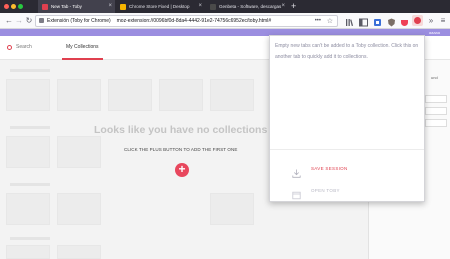  Describe the element at coordinates (404, 20) in the screenshot. I see `pocket-icon` at that location.